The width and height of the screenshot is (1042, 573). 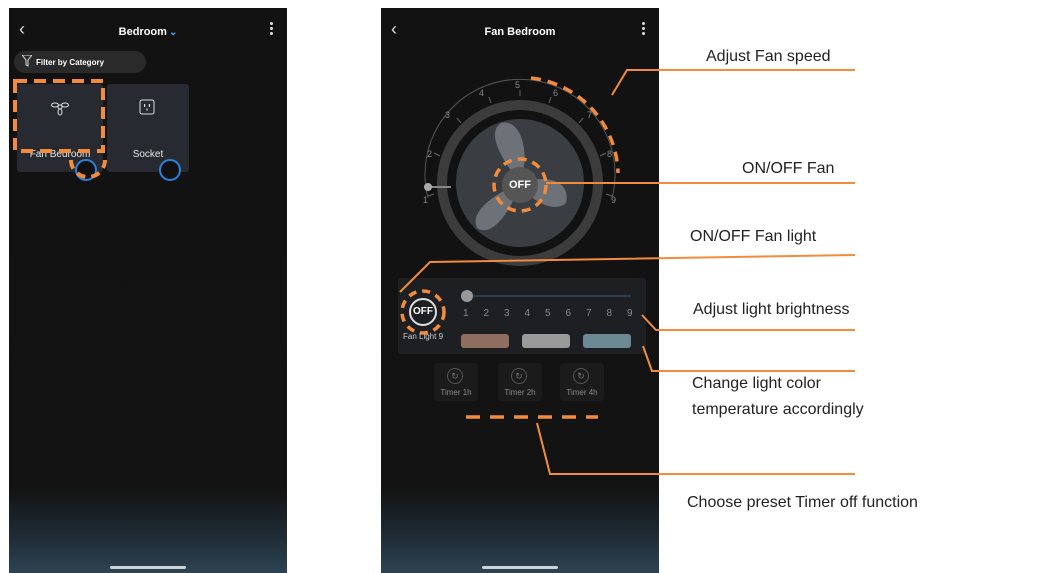 What do you see at coordinates (148, 154) in the screenshot?
I see `device-label: Socket` at bounding box center [148, 154].